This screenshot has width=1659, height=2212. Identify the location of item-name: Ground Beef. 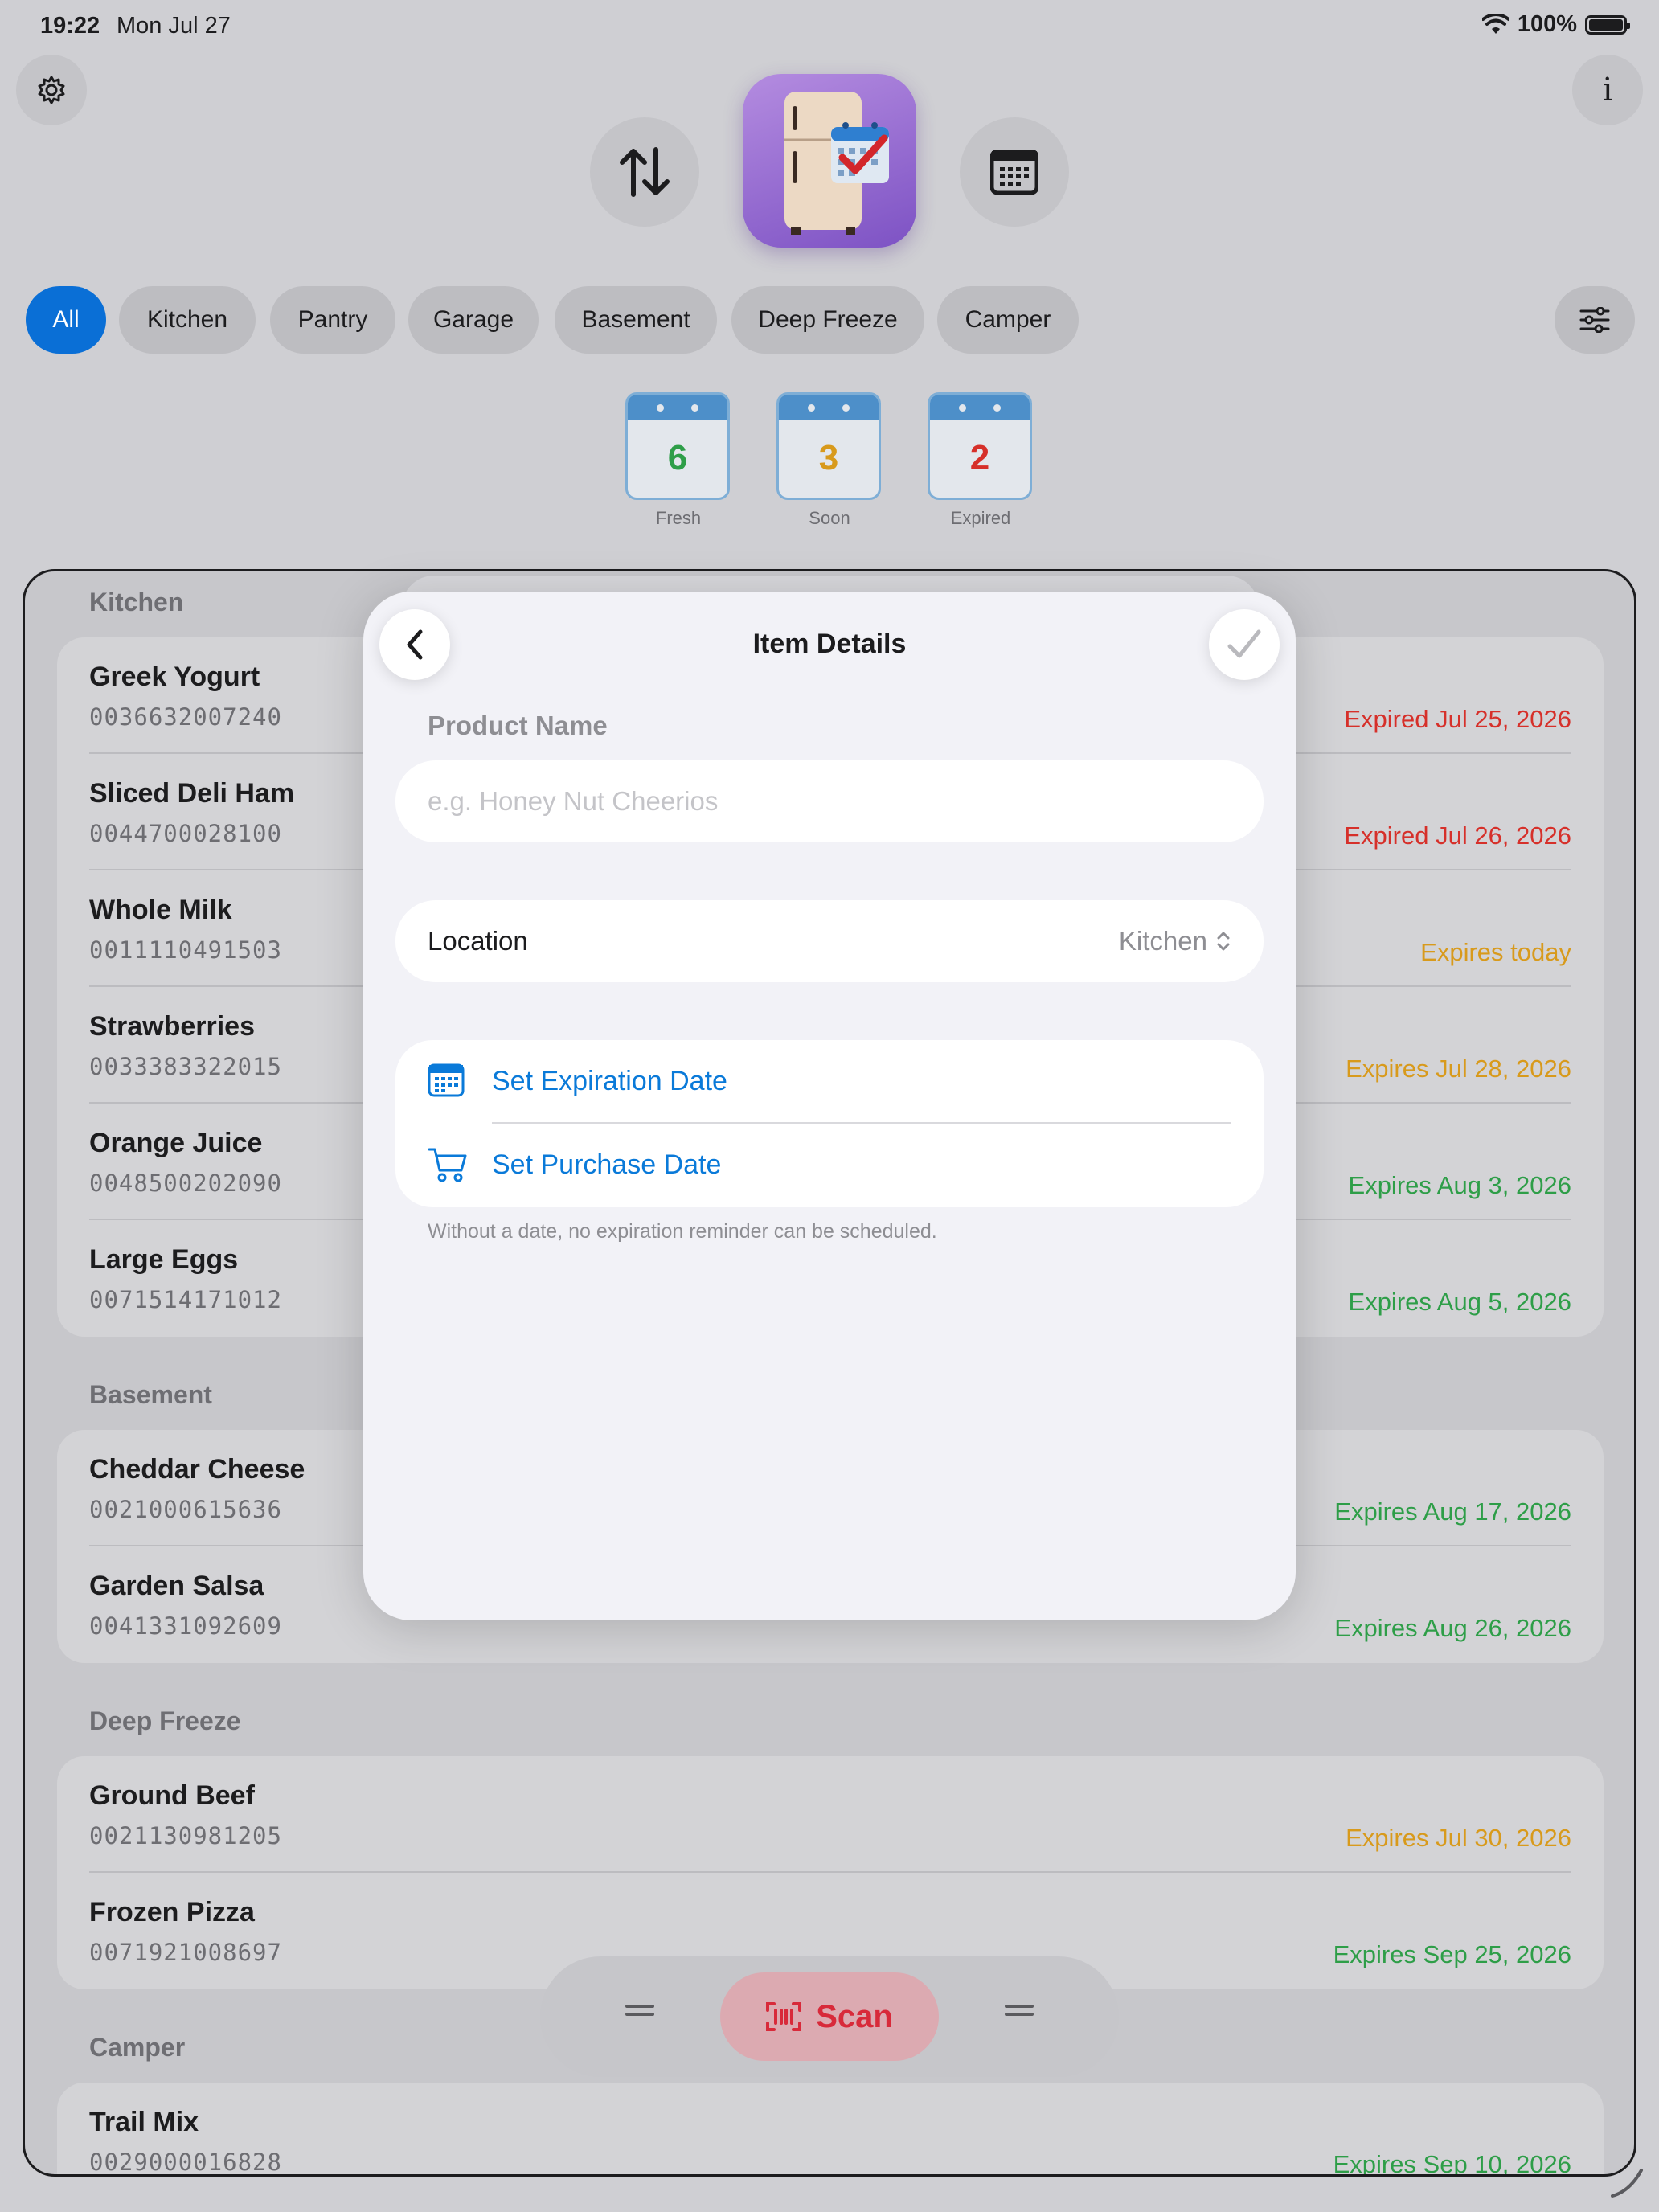
(172, 1795).